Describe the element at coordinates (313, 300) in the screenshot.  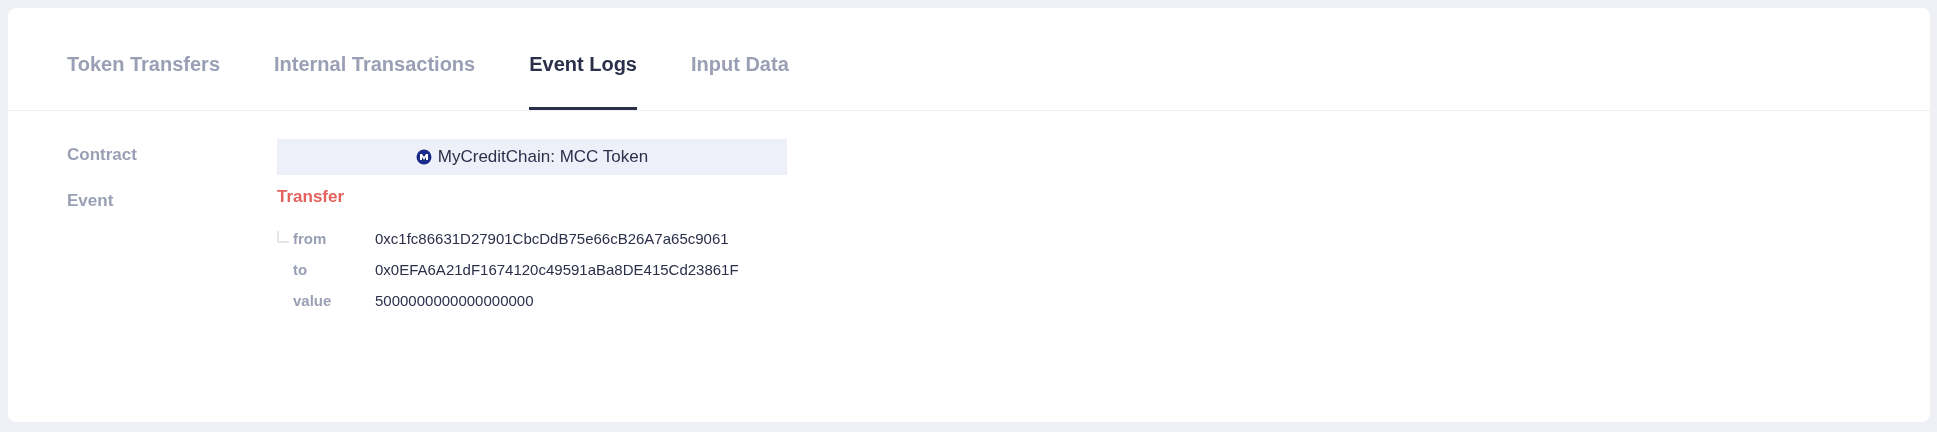
I see `param-name: value` at that location.